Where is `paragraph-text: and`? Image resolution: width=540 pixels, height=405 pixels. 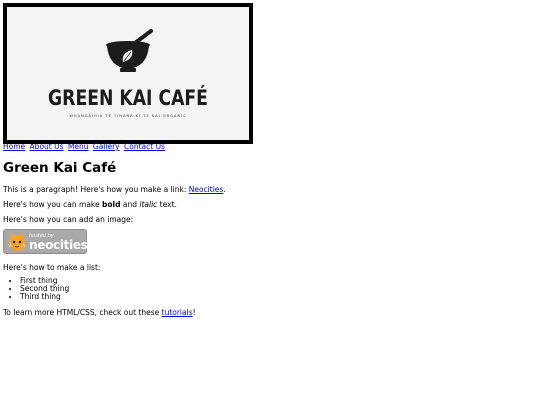 paragraph-text: and is located at coordinates (130, 204).